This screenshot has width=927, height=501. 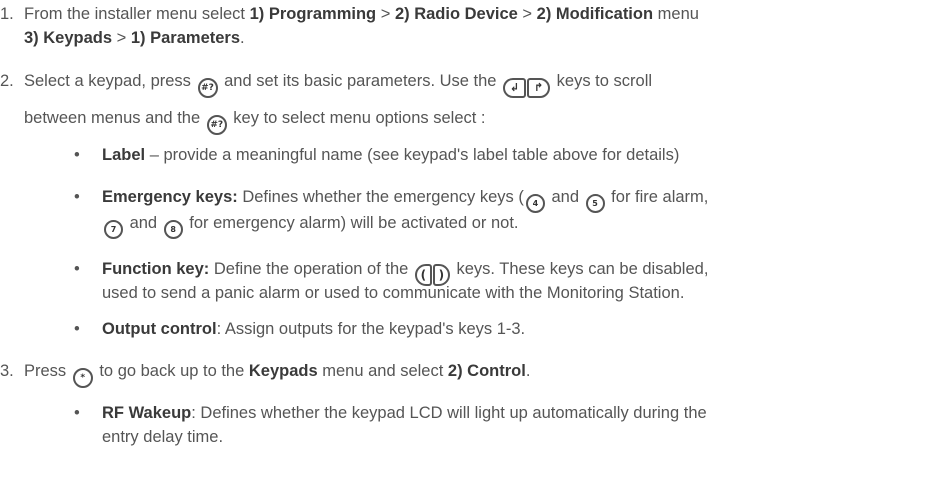 What do you see at coordinates (657, 197) in the screenshot?
I see `emergency-text-2: for fire alarm,` at bounding box center [657, 197].